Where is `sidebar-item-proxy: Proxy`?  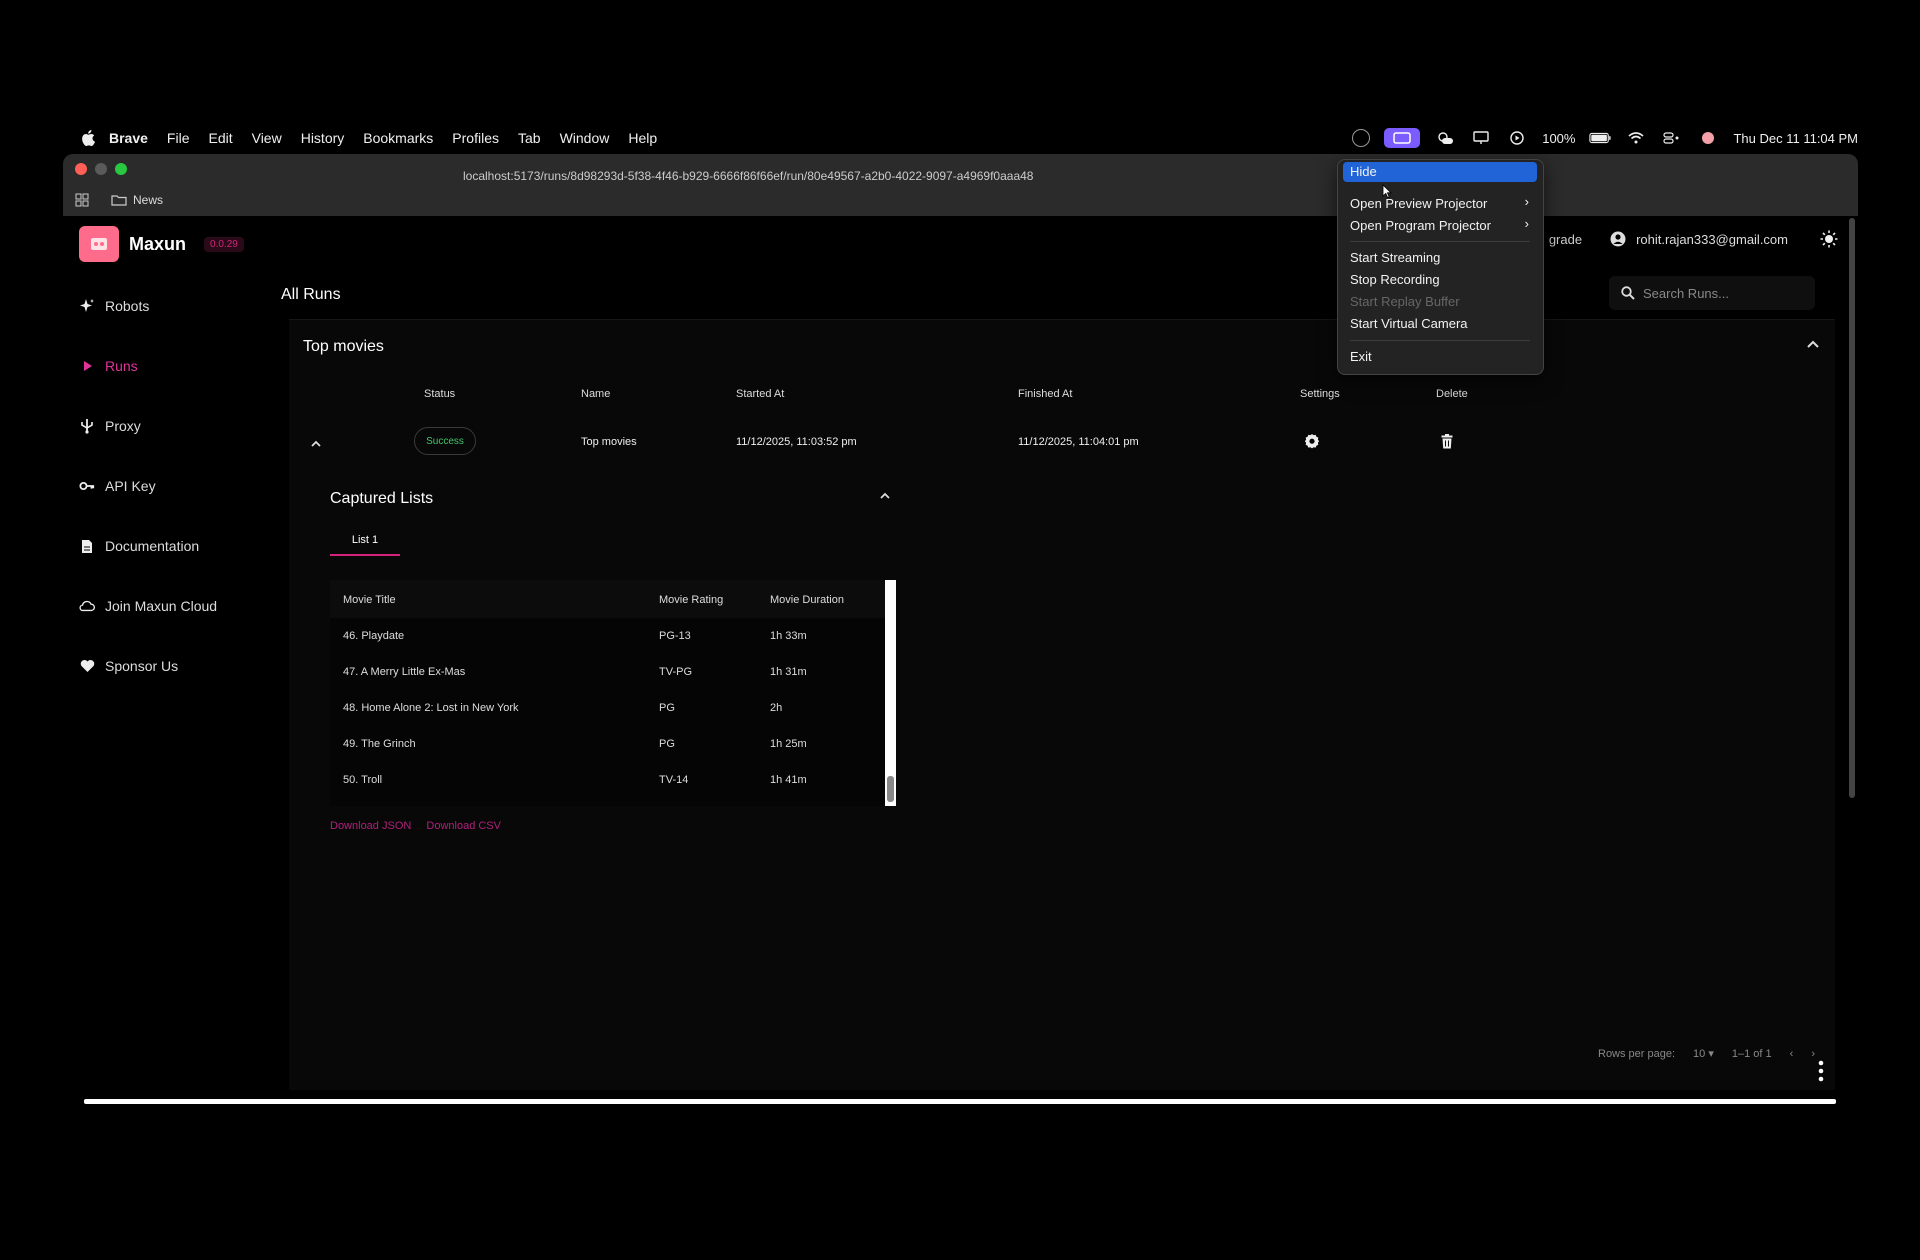
sidebar-item-proxy: Proxy is located at coordinates (167, 426).